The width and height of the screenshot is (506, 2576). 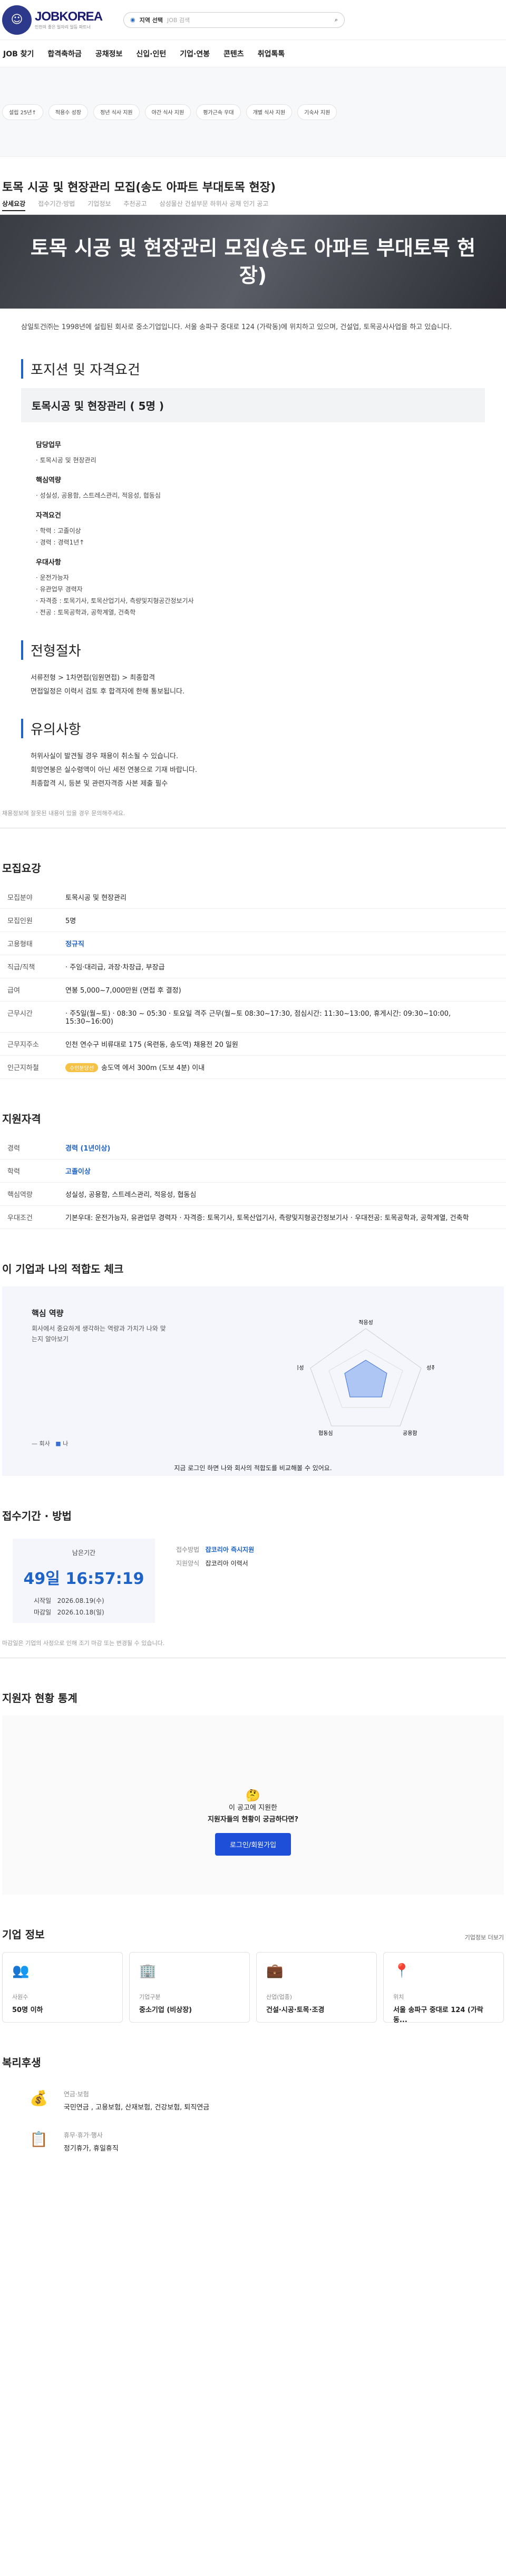 I want to click on welfare-text: 휴무·휴가·행사 정기휴가, 휴일휴직, so click(x=91, y=2142).